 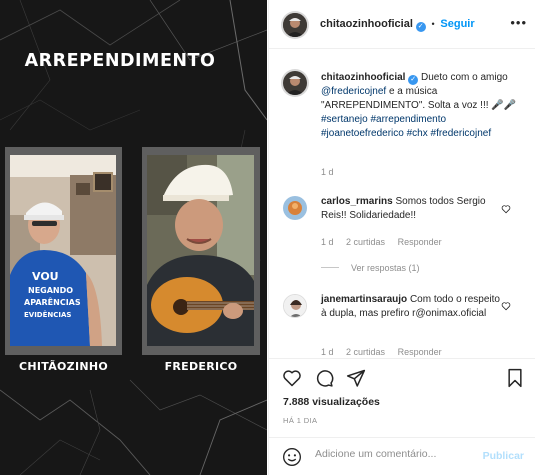 I want to click on view-replies-button: Ver respostas (1), so click(x=370, y=268).